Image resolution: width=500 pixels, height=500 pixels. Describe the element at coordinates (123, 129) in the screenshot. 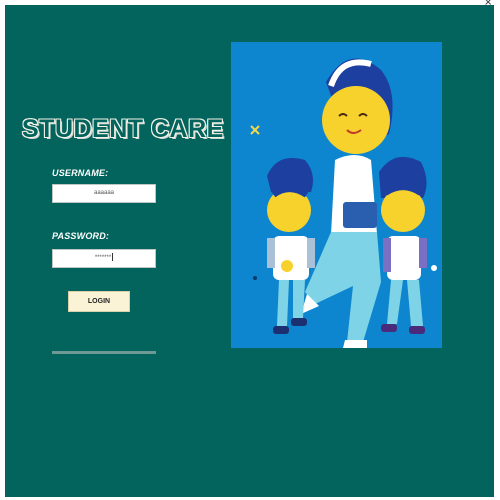

I see `app-title: STUDENT CARE` at that location.